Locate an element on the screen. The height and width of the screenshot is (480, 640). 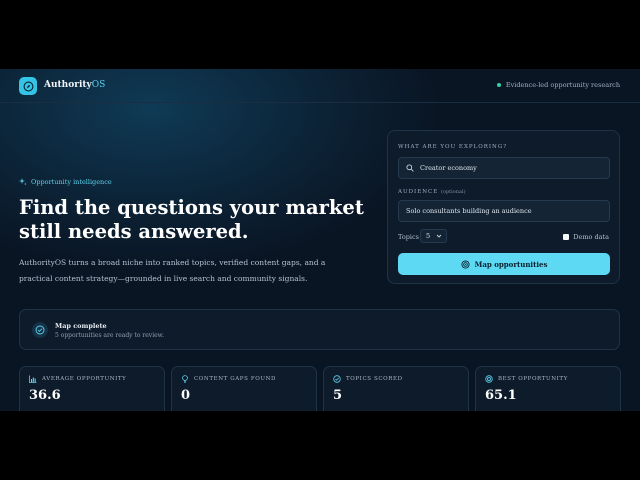
tagline: Evidence-led opportunity research is located at coordinates (558, 85).